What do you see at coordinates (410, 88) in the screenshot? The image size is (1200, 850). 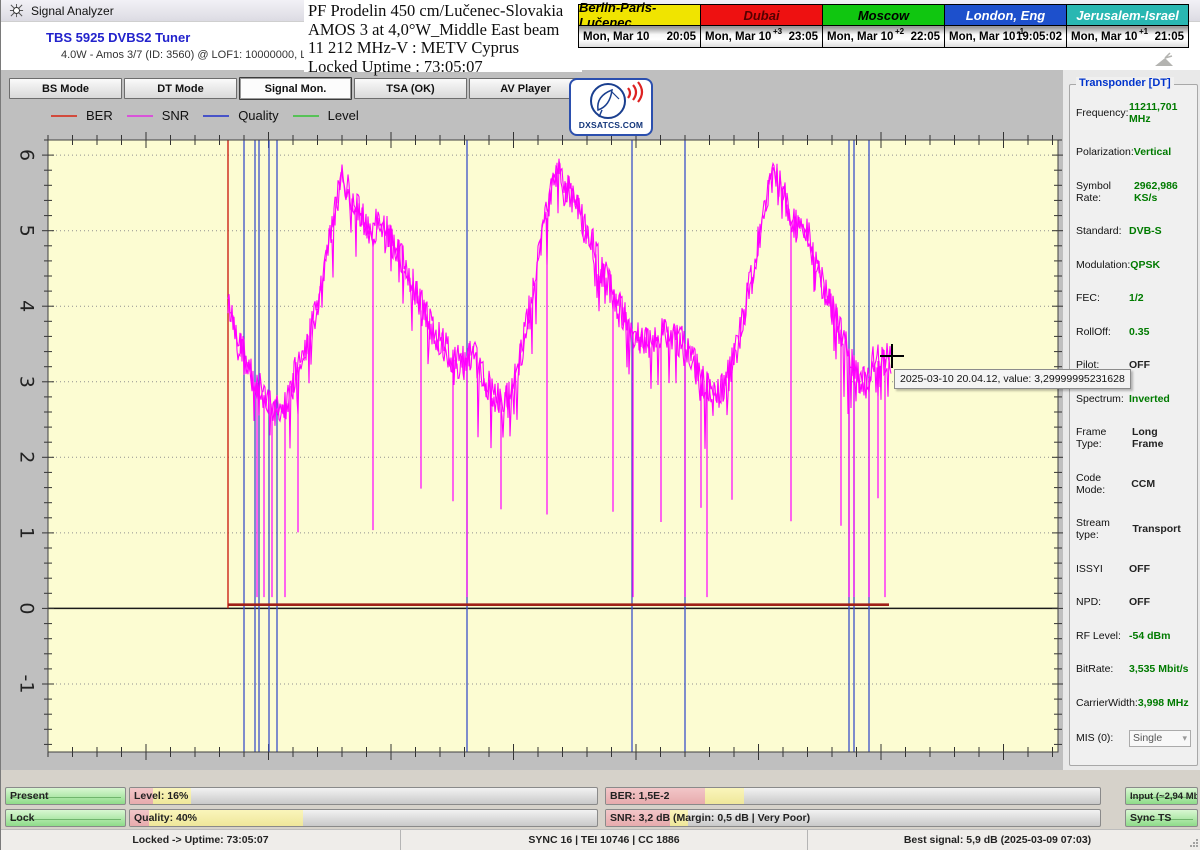 I see `tab-tsa: TSA (OK)` at bounding box center [410, 88].